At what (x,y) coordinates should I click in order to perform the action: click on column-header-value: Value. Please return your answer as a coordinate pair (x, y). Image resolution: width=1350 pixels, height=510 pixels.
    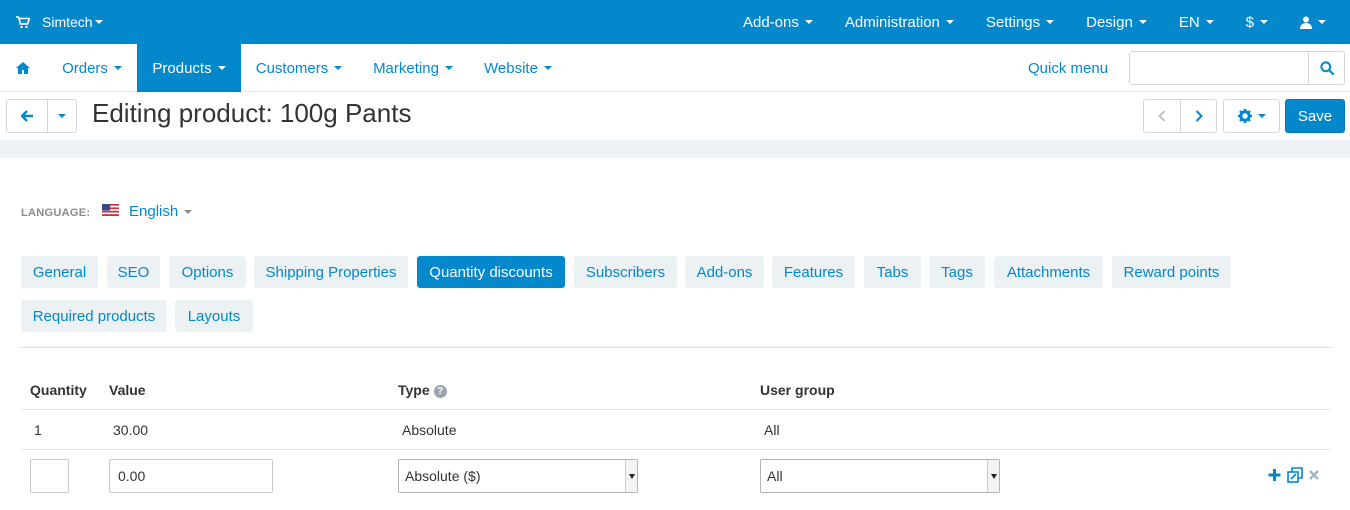
    Looking at the image, I should click on (127, 390).